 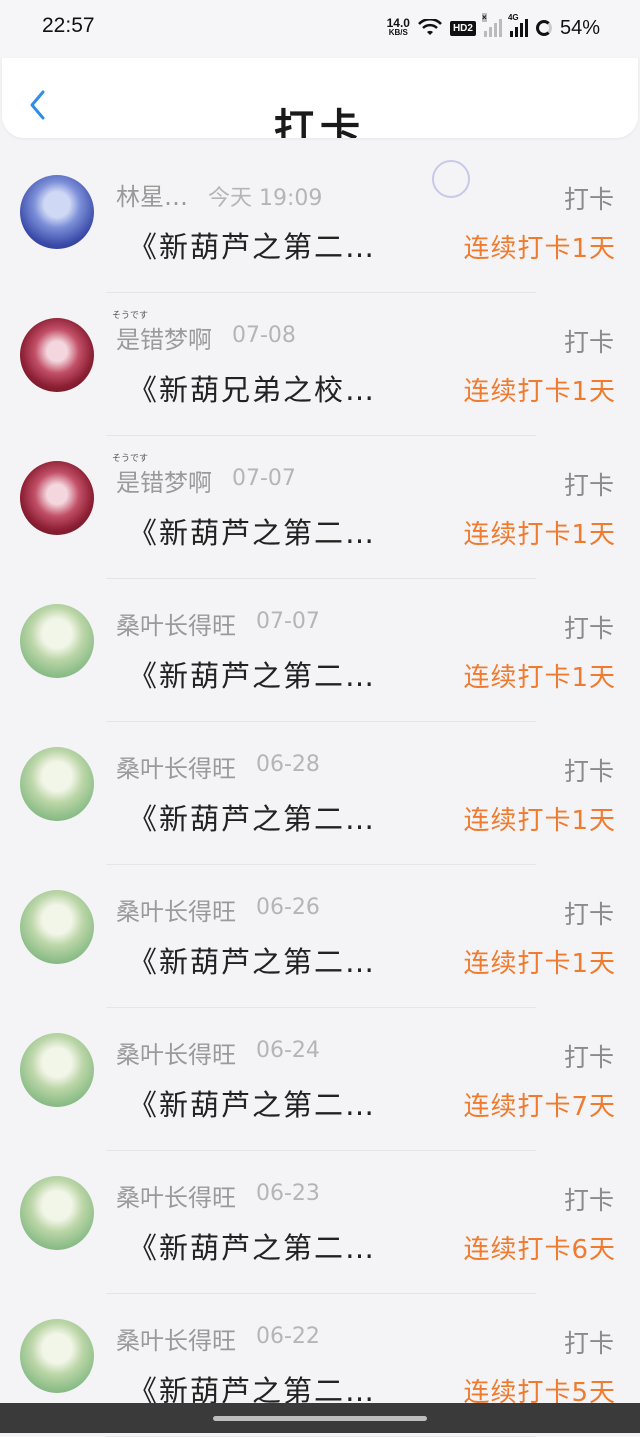 I want to click on page-header: 打卡, so click(x=320, y=98).